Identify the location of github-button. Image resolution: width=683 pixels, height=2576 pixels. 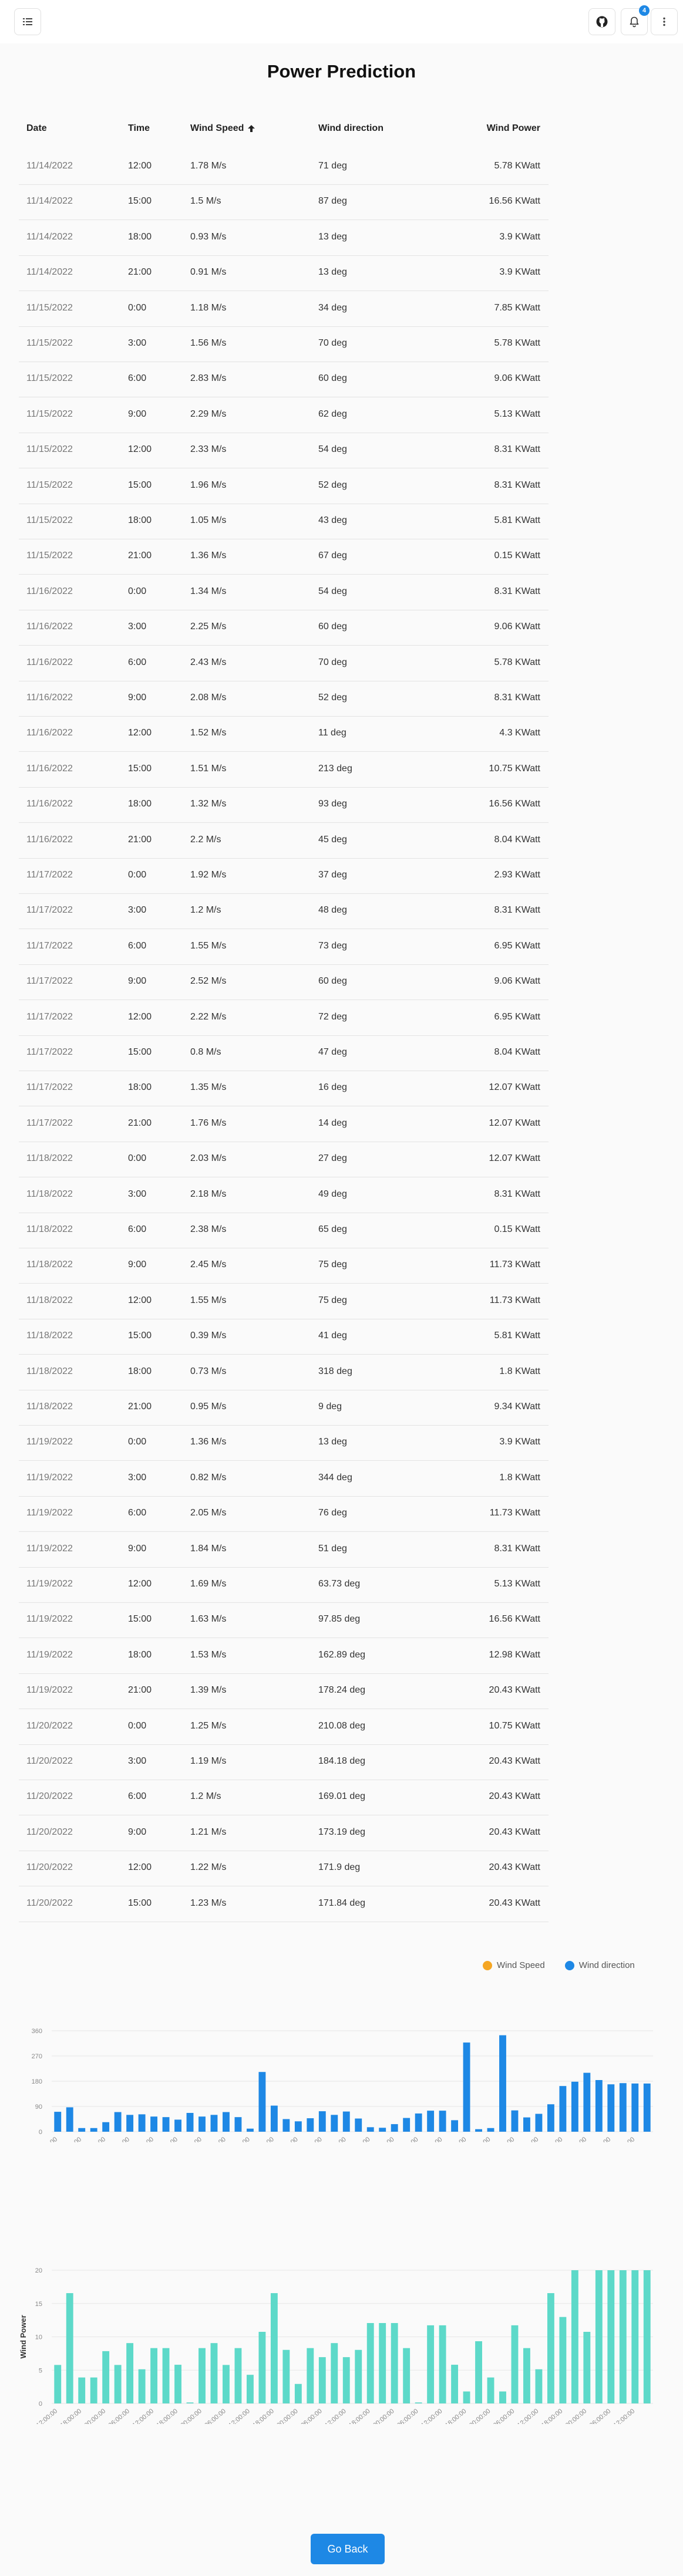
(601, 21).